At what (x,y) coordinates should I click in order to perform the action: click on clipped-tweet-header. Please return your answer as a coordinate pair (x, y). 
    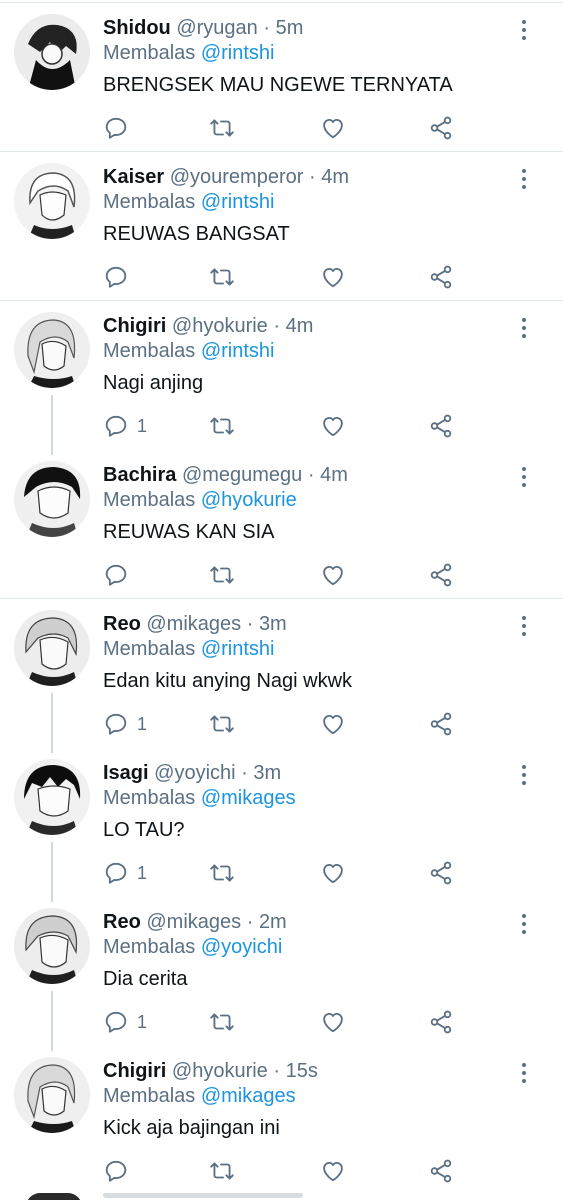
    Looking at the image, I should click on (203, 1195).